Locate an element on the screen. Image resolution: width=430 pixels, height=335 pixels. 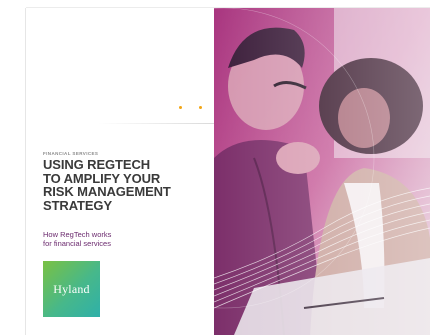
hyland-logo: Hyland is located at coordinates (71, 289).